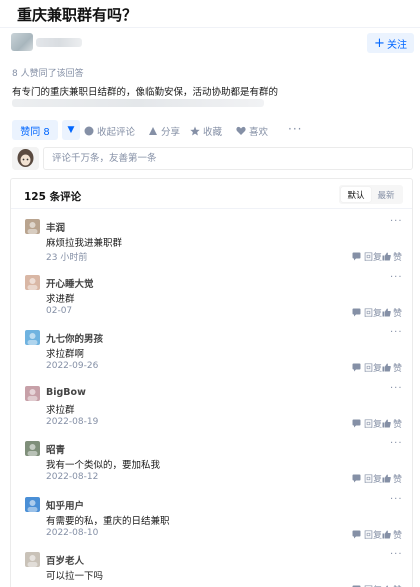 Image resolution: width=420 pixels, height=587 pixels. I want to click on comment-text: 可以拉一下吗, so click(75, 576).